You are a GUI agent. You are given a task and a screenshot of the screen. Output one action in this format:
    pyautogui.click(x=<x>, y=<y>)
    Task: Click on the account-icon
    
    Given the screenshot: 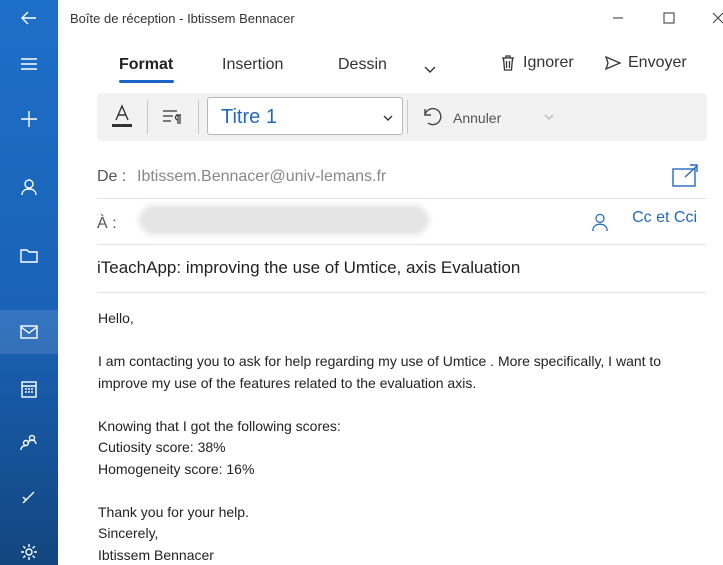 What is the action you would take?
    pyautogui.click(x=29, y=187)
    